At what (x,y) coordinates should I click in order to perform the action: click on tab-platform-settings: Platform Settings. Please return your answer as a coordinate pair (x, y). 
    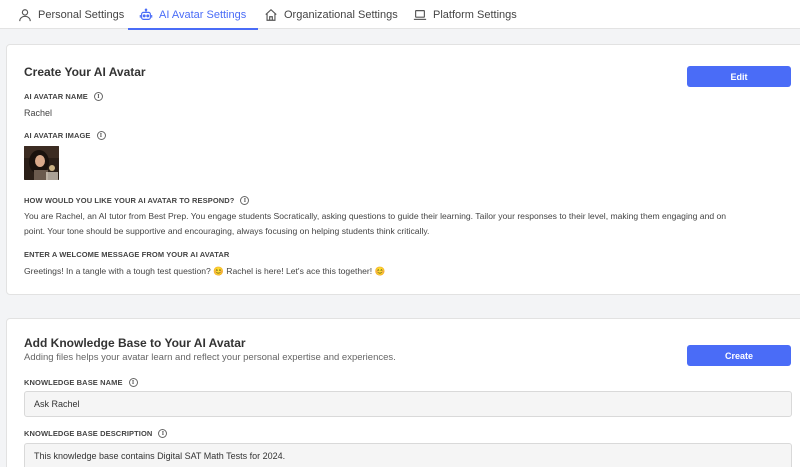
    Looking at the image, I should click on (465, 14).